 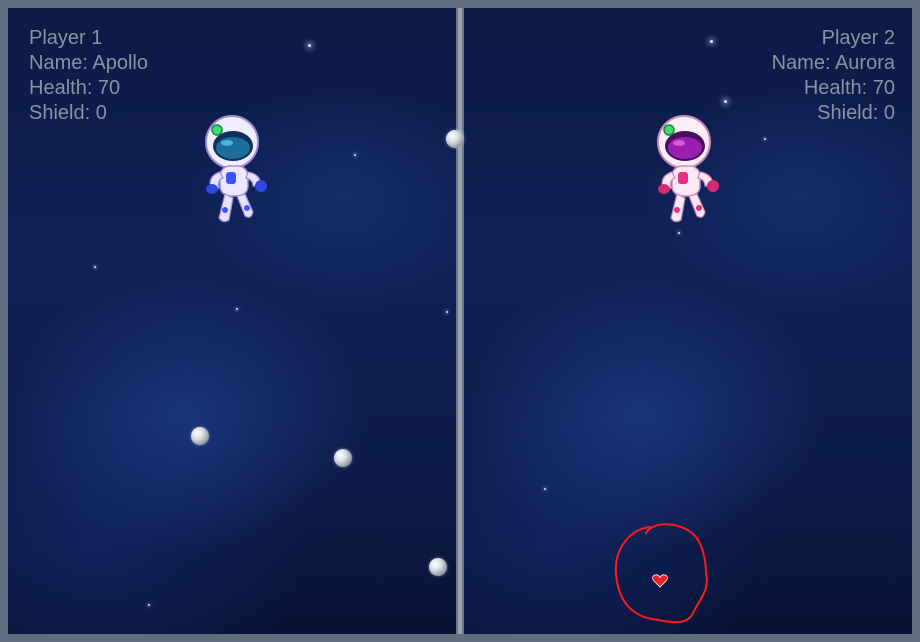 What do you see at coordinates (833, 63) in the screenshot?
I see `player-2-name: Name: Aurora` at bounding box center [833, 63].